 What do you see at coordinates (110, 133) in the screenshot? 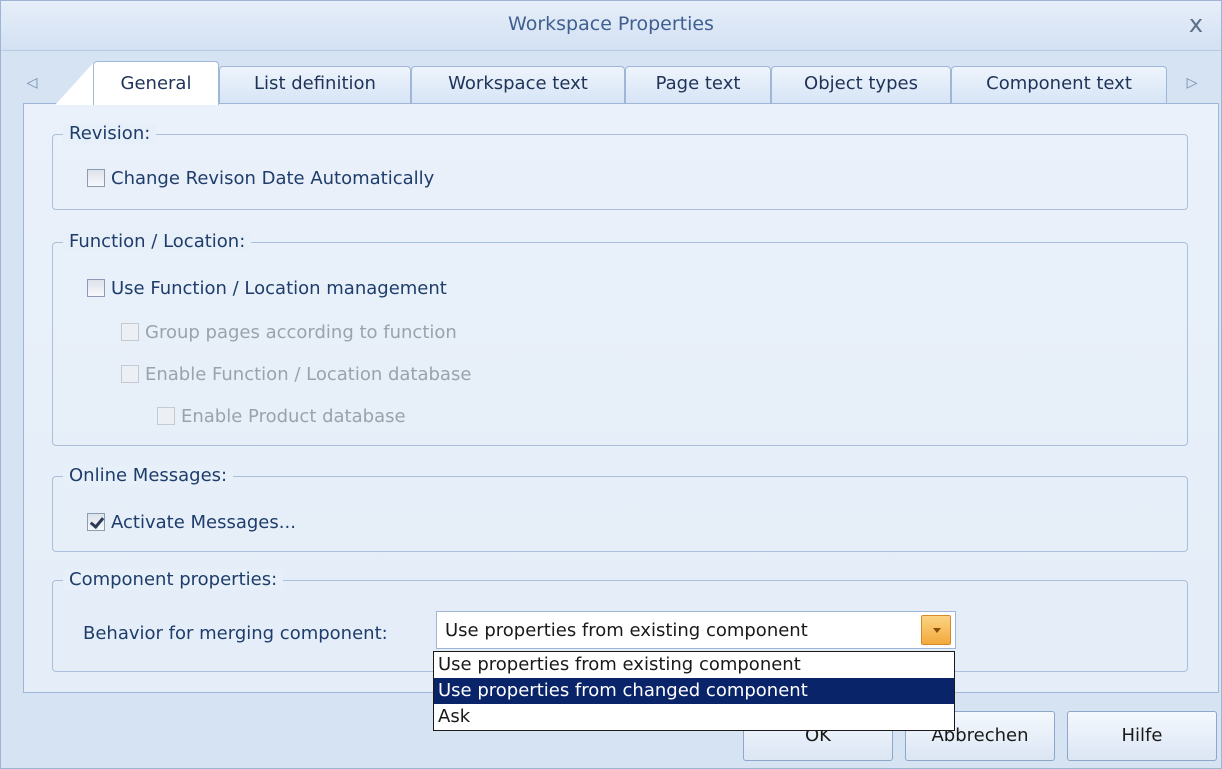
I see `revision-legend: Revision:` at bounding box center [110, 133].